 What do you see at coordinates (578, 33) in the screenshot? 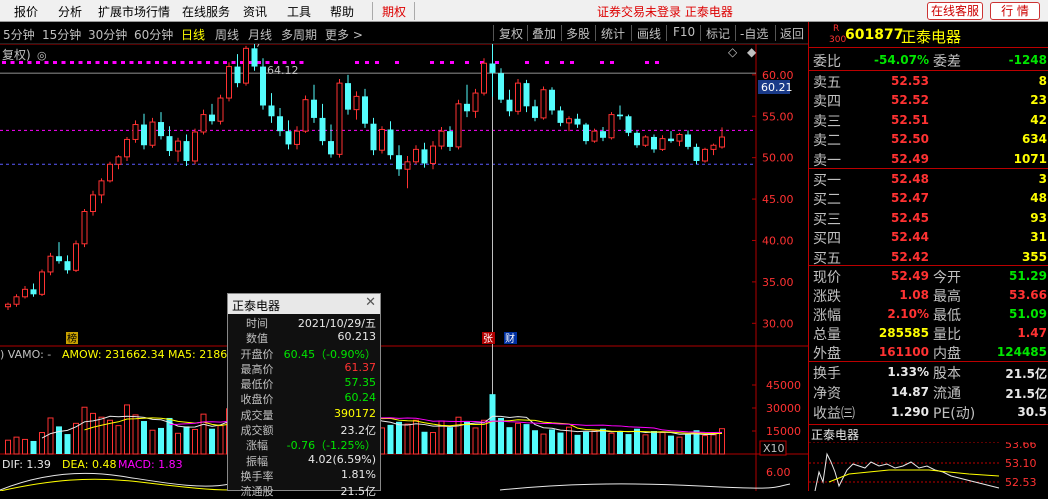
I see `tool-multi-stock: 多股` at bounding box center [578, 33].